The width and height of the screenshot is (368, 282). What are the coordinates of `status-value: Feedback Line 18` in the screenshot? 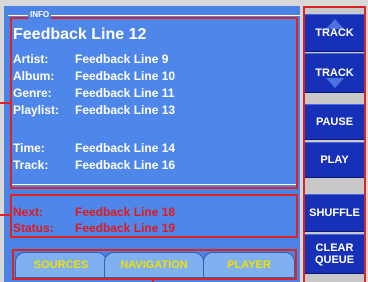 It's located at (125, 212).